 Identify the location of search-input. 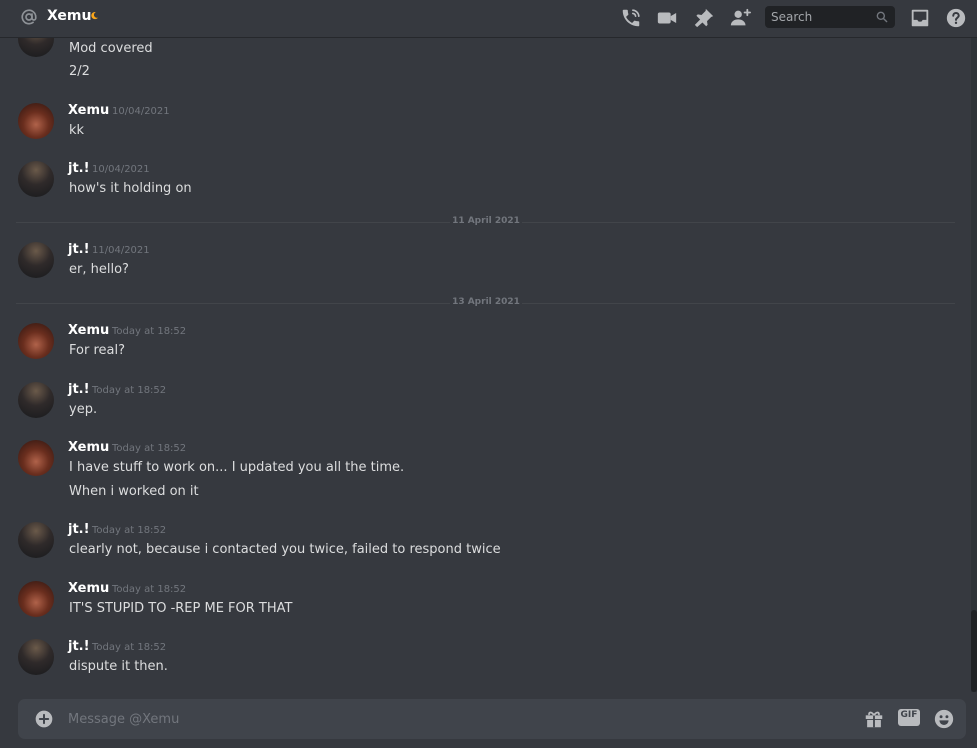
(817, 17).